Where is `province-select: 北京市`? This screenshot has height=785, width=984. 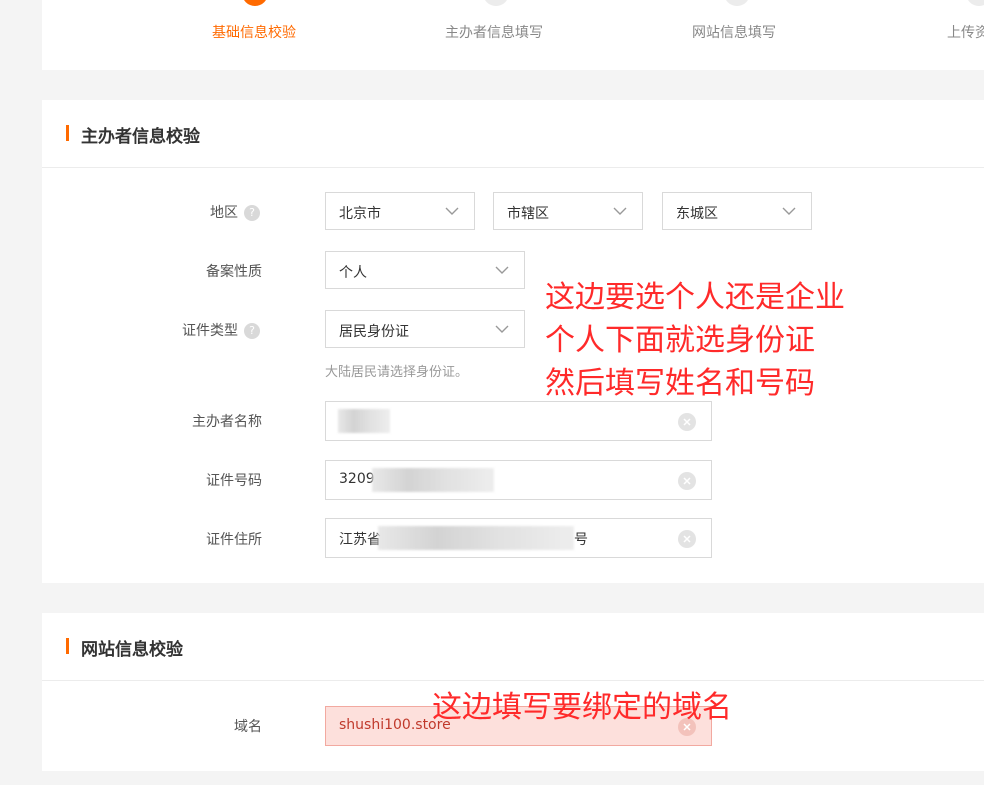 province-select: 北京市 is located at coordinates (400, 211).